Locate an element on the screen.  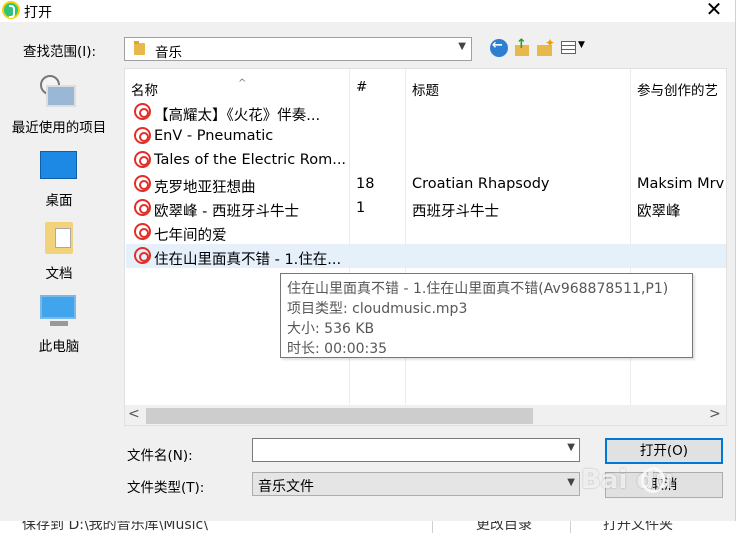
filetype-dropdown: 音乐文件 ▼ is located at coordinates (416, 484).